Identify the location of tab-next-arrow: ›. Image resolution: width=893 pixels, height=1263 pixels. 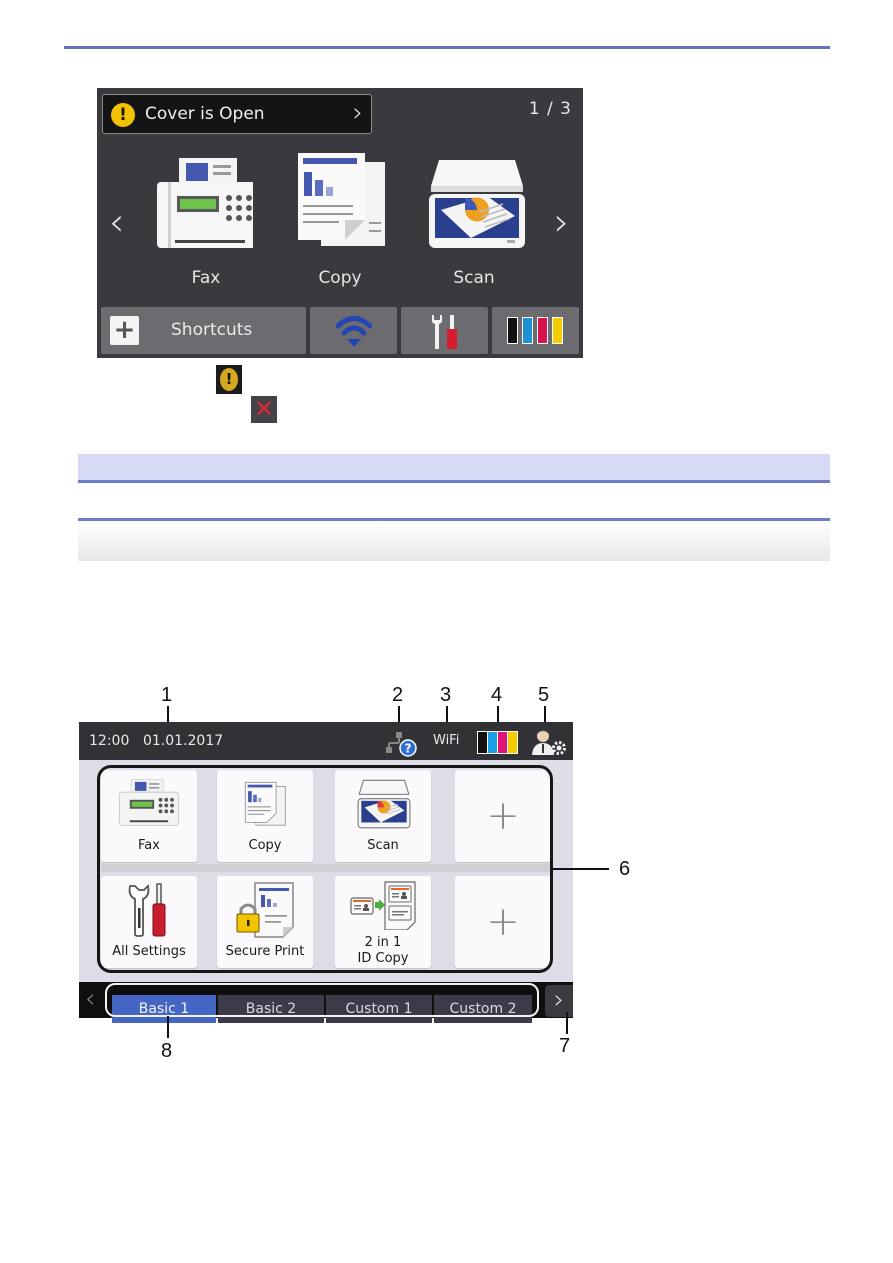
(559, 1001).